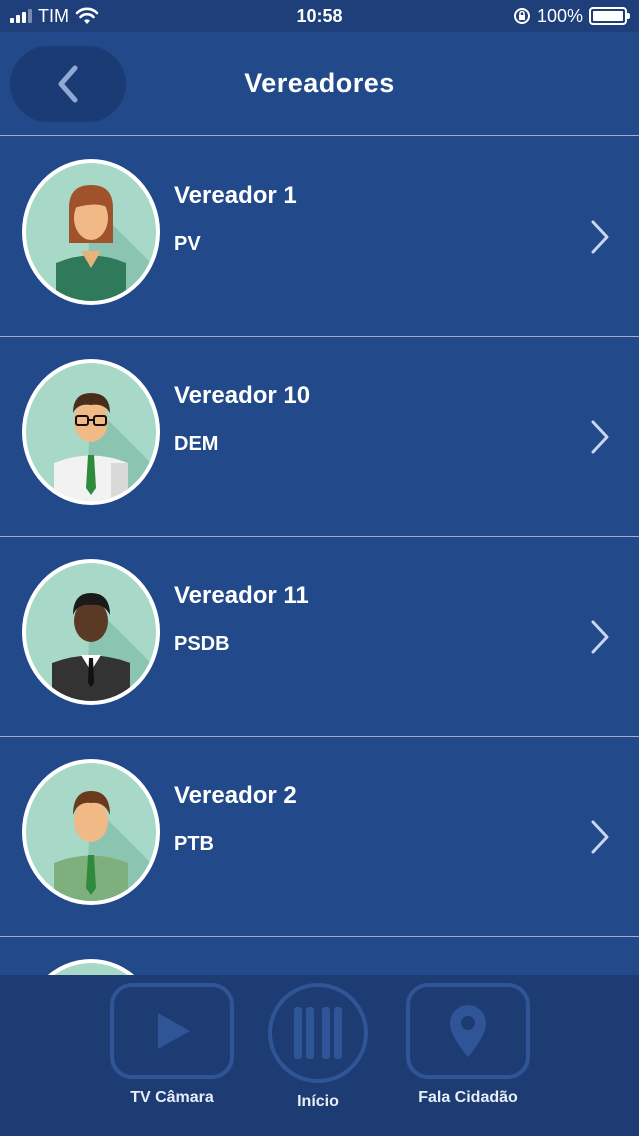  I want to click on man-glasses-avatar, so click(91, 432).